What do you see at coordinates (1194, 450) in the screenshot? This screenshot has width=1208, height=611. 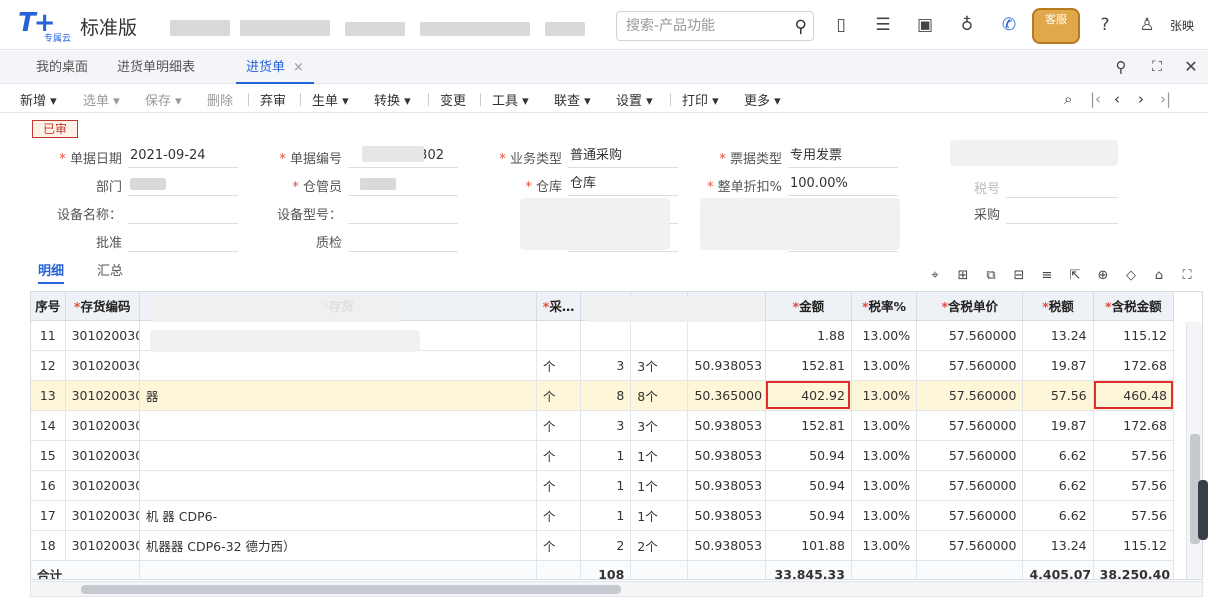 I see `vertical-scrollbar` at bounding box center [1194, 450].